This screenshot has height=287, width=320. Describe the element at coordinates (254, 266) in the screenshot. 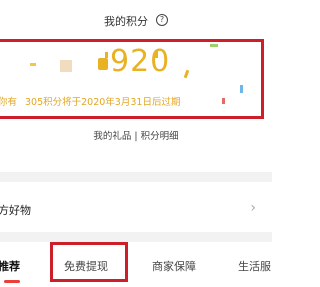

I see `tab-life-service: 生活服` at that location.